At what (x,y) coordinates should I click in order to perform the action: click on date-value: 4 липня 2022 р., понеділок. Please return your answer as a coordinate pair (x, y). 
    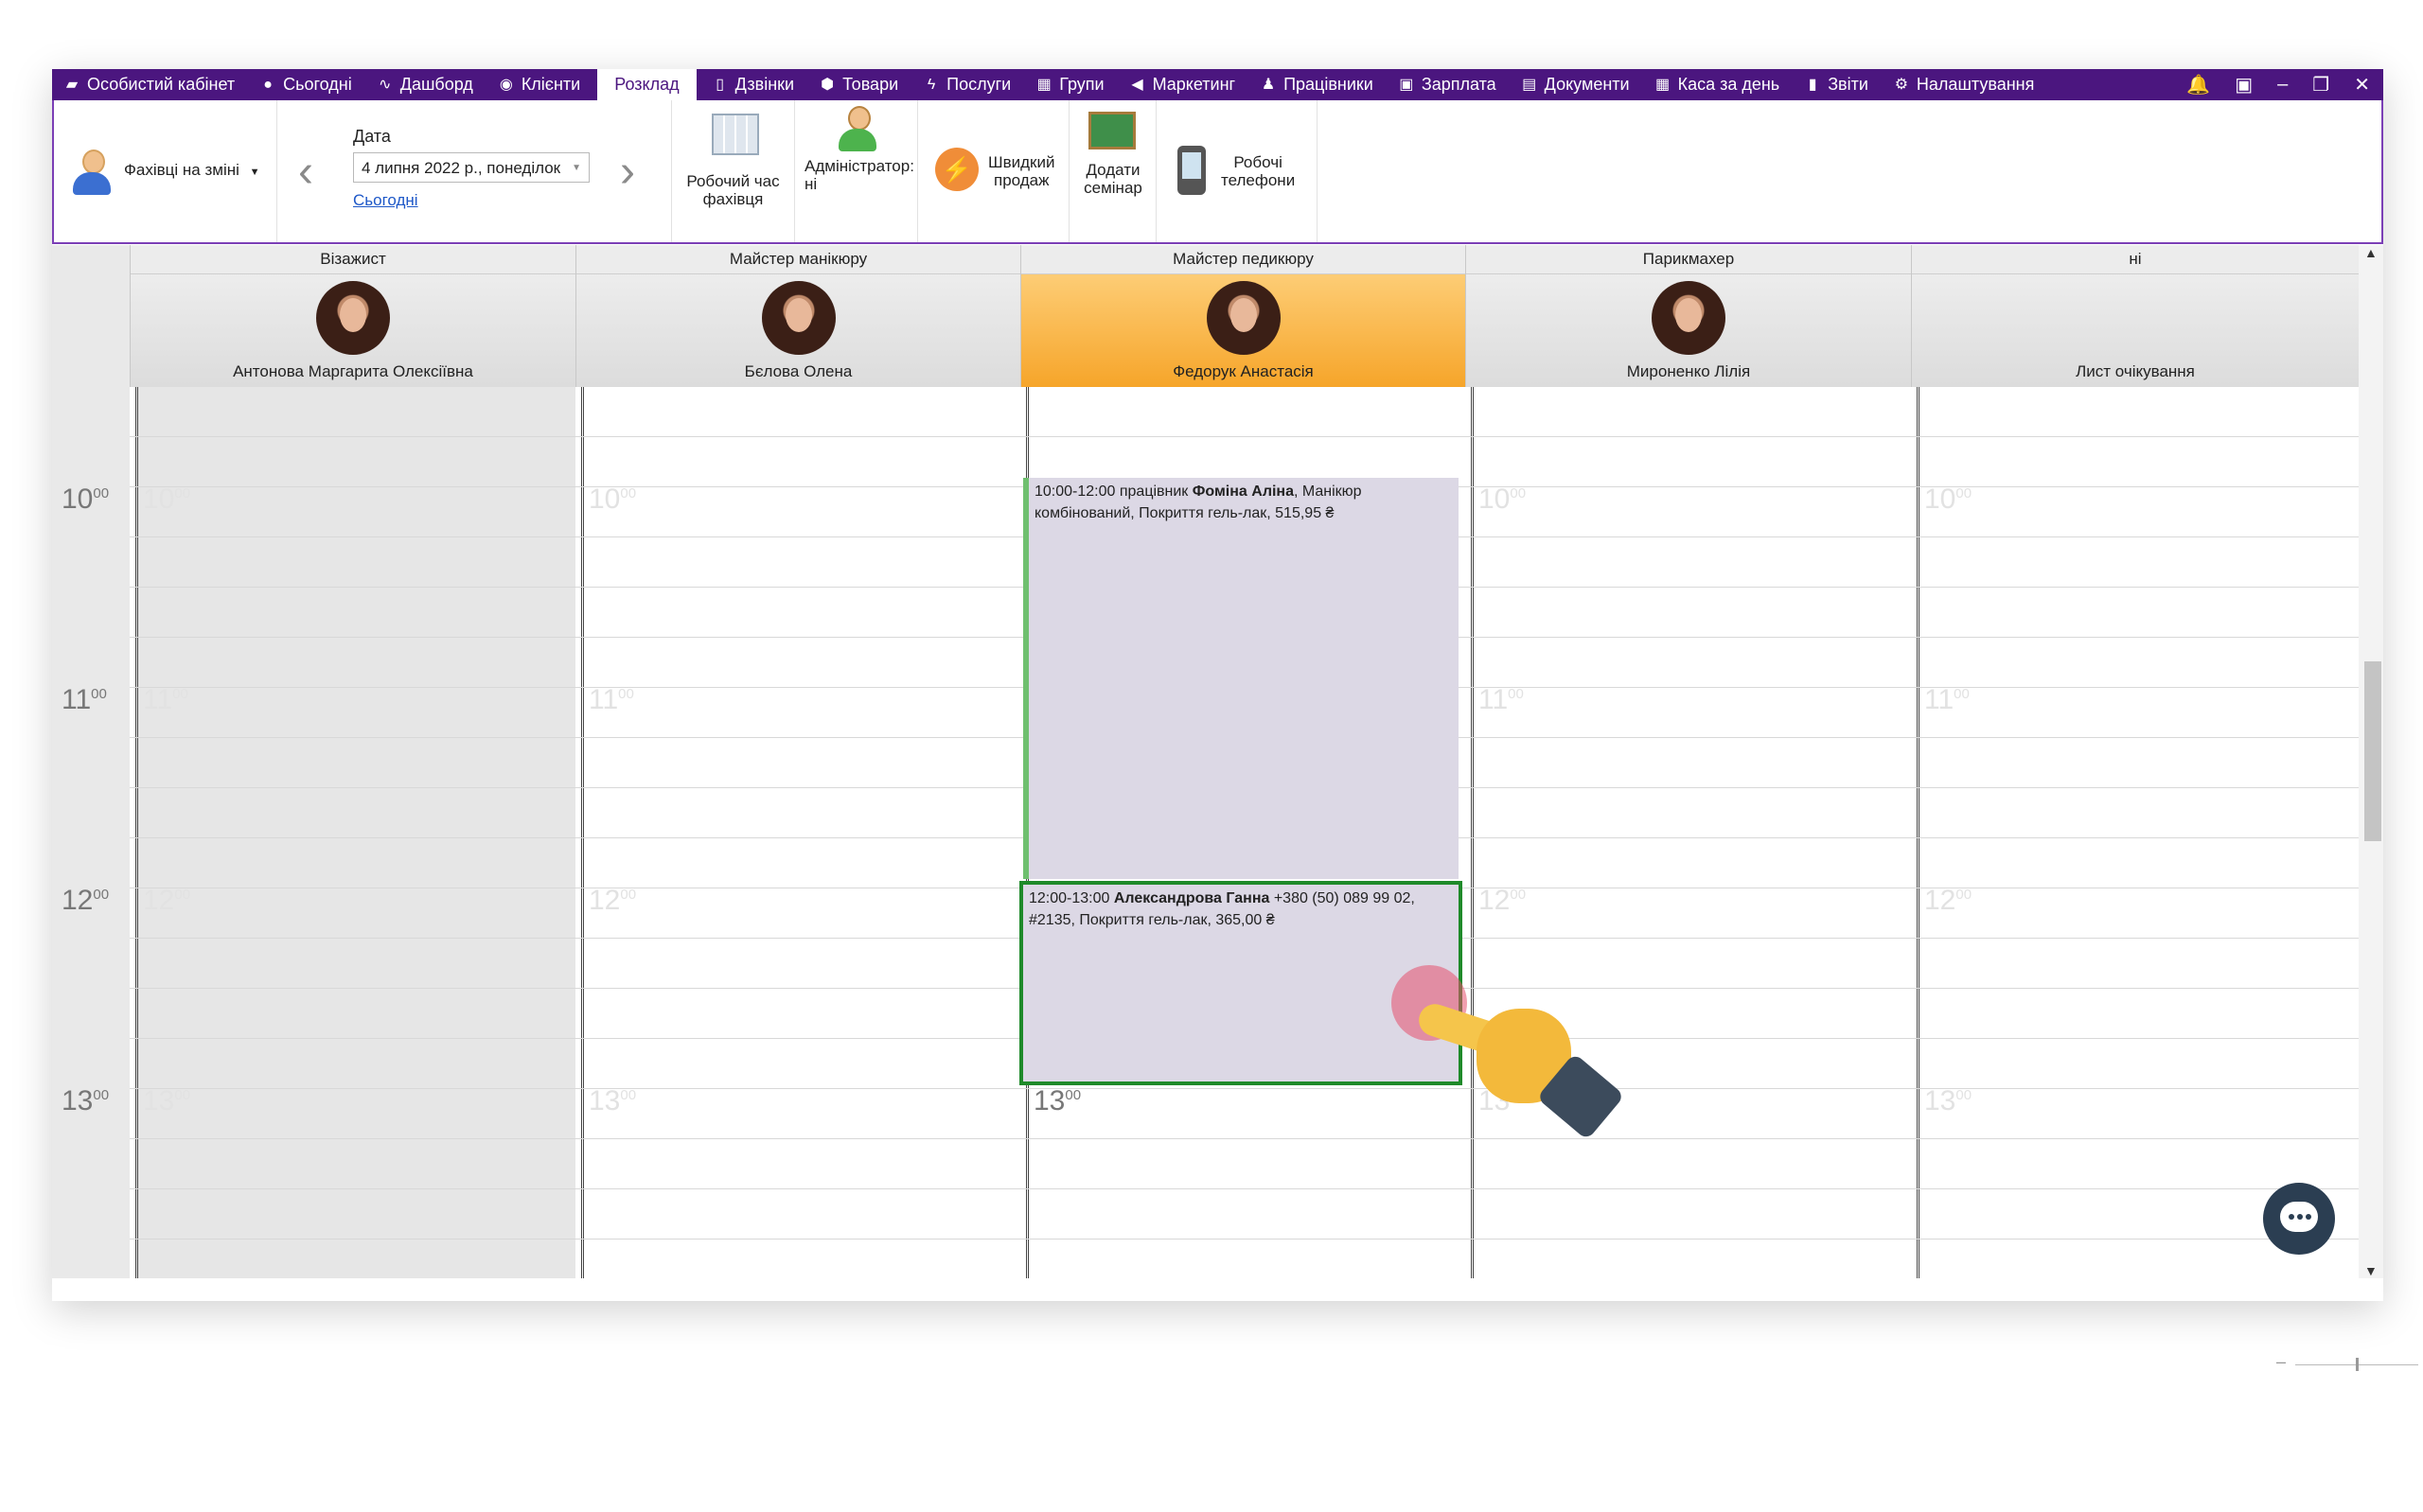
    Looking at the image, I should click on (461, 168).